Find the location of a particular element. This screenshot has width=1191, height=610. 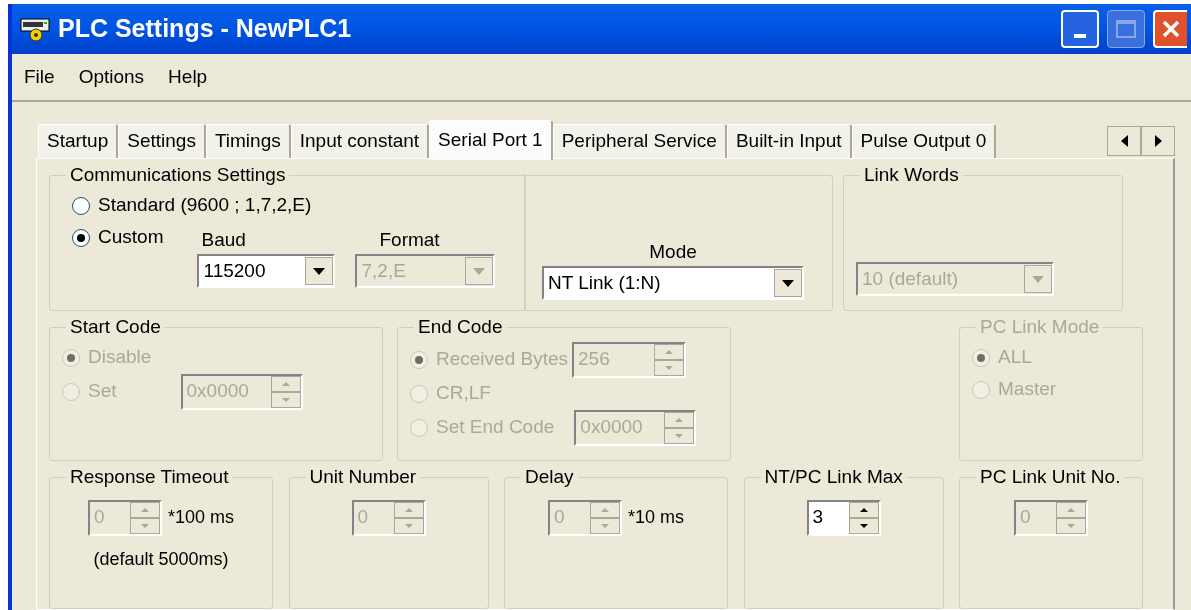

mode-label: Mode is located at coordinates (673, 251).